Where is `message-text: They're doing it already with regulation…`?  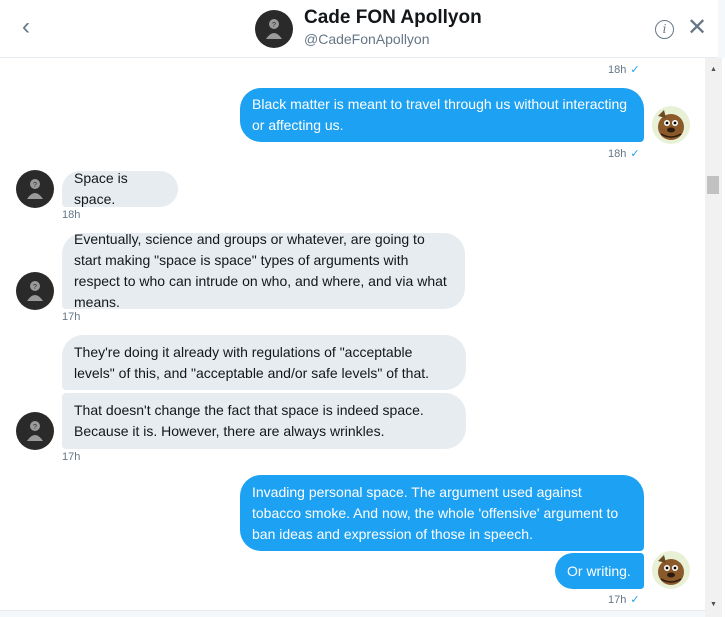
message-text: They're doing it already with regulation… is located at coordinates (252, 362).